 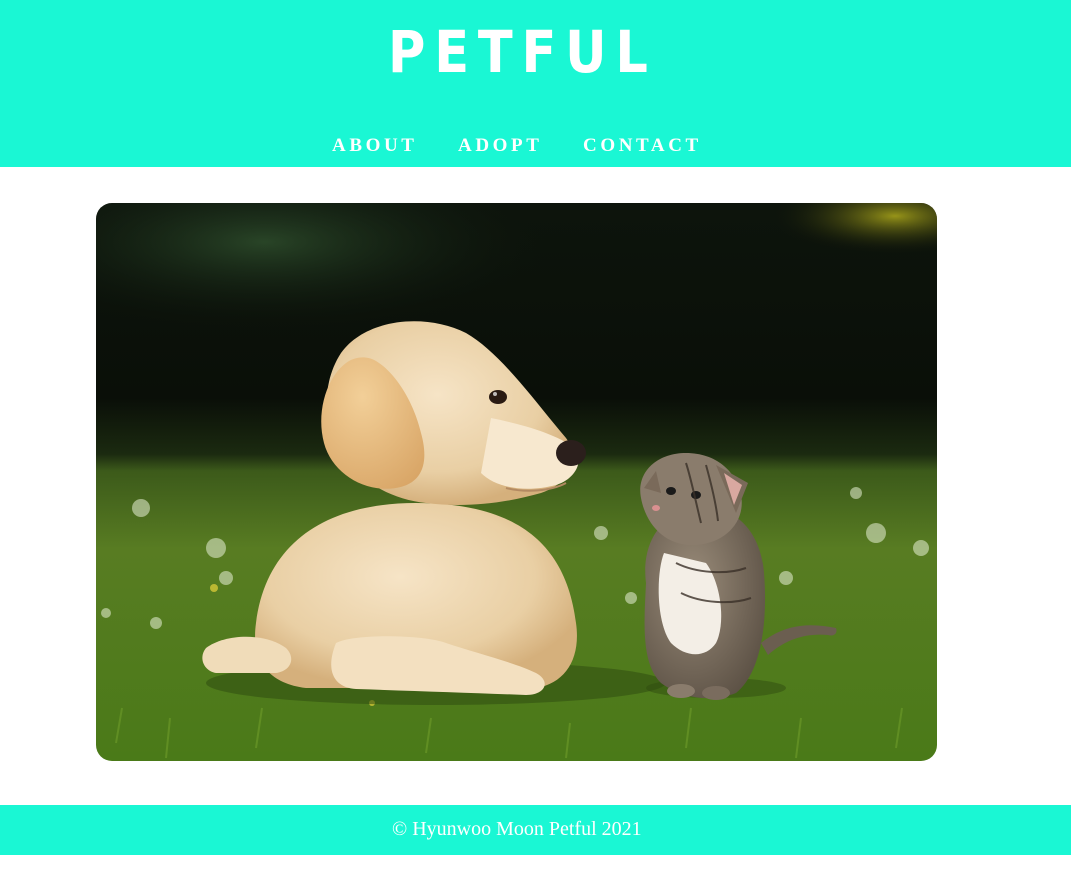 What do you see at coordinates (517, 829) in the screenshot?
I see `footer-copyright: © Hyunwoo Moon Petful 2021` at bounding box center [517, 829].